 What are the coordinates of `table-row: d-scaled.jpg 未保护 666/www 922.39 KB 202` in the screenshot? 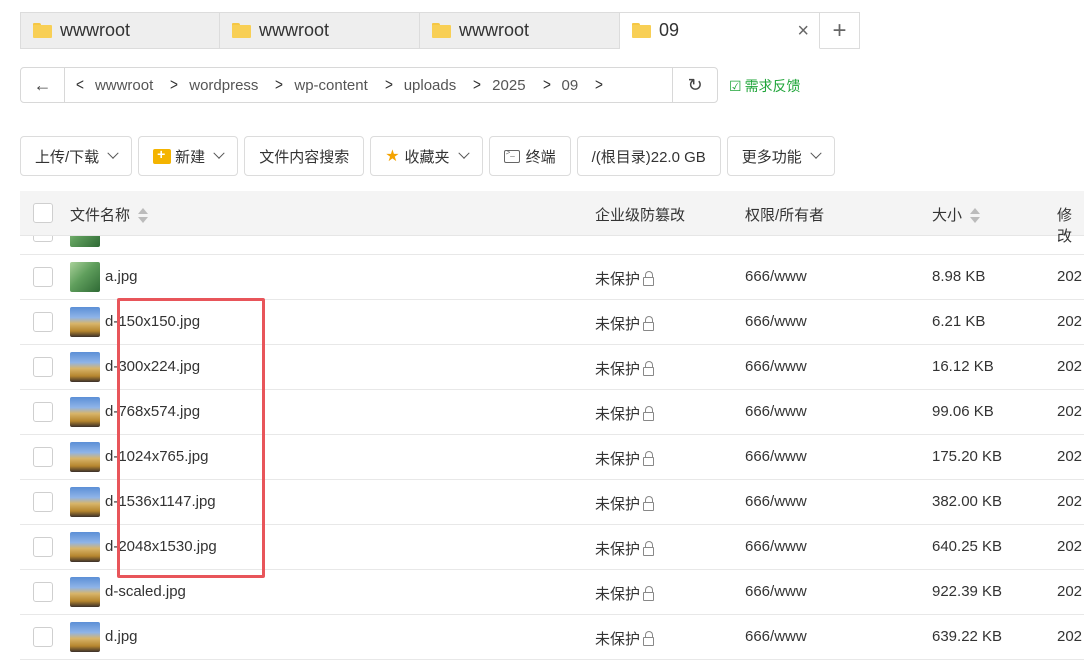 It's located at (552, 592).